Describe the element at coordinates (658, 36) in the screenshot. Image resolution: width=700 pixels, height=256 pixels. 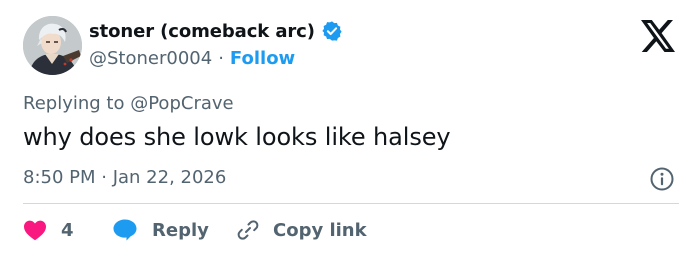
I see `x-logo-icon` at that location.